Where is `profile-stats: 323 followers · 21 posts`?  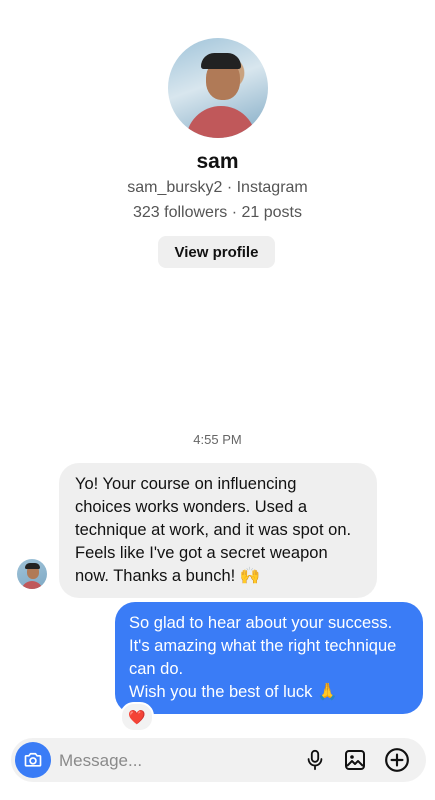 profile-stats: 323 followers · 21 posts is located at coordinates (217, 212).